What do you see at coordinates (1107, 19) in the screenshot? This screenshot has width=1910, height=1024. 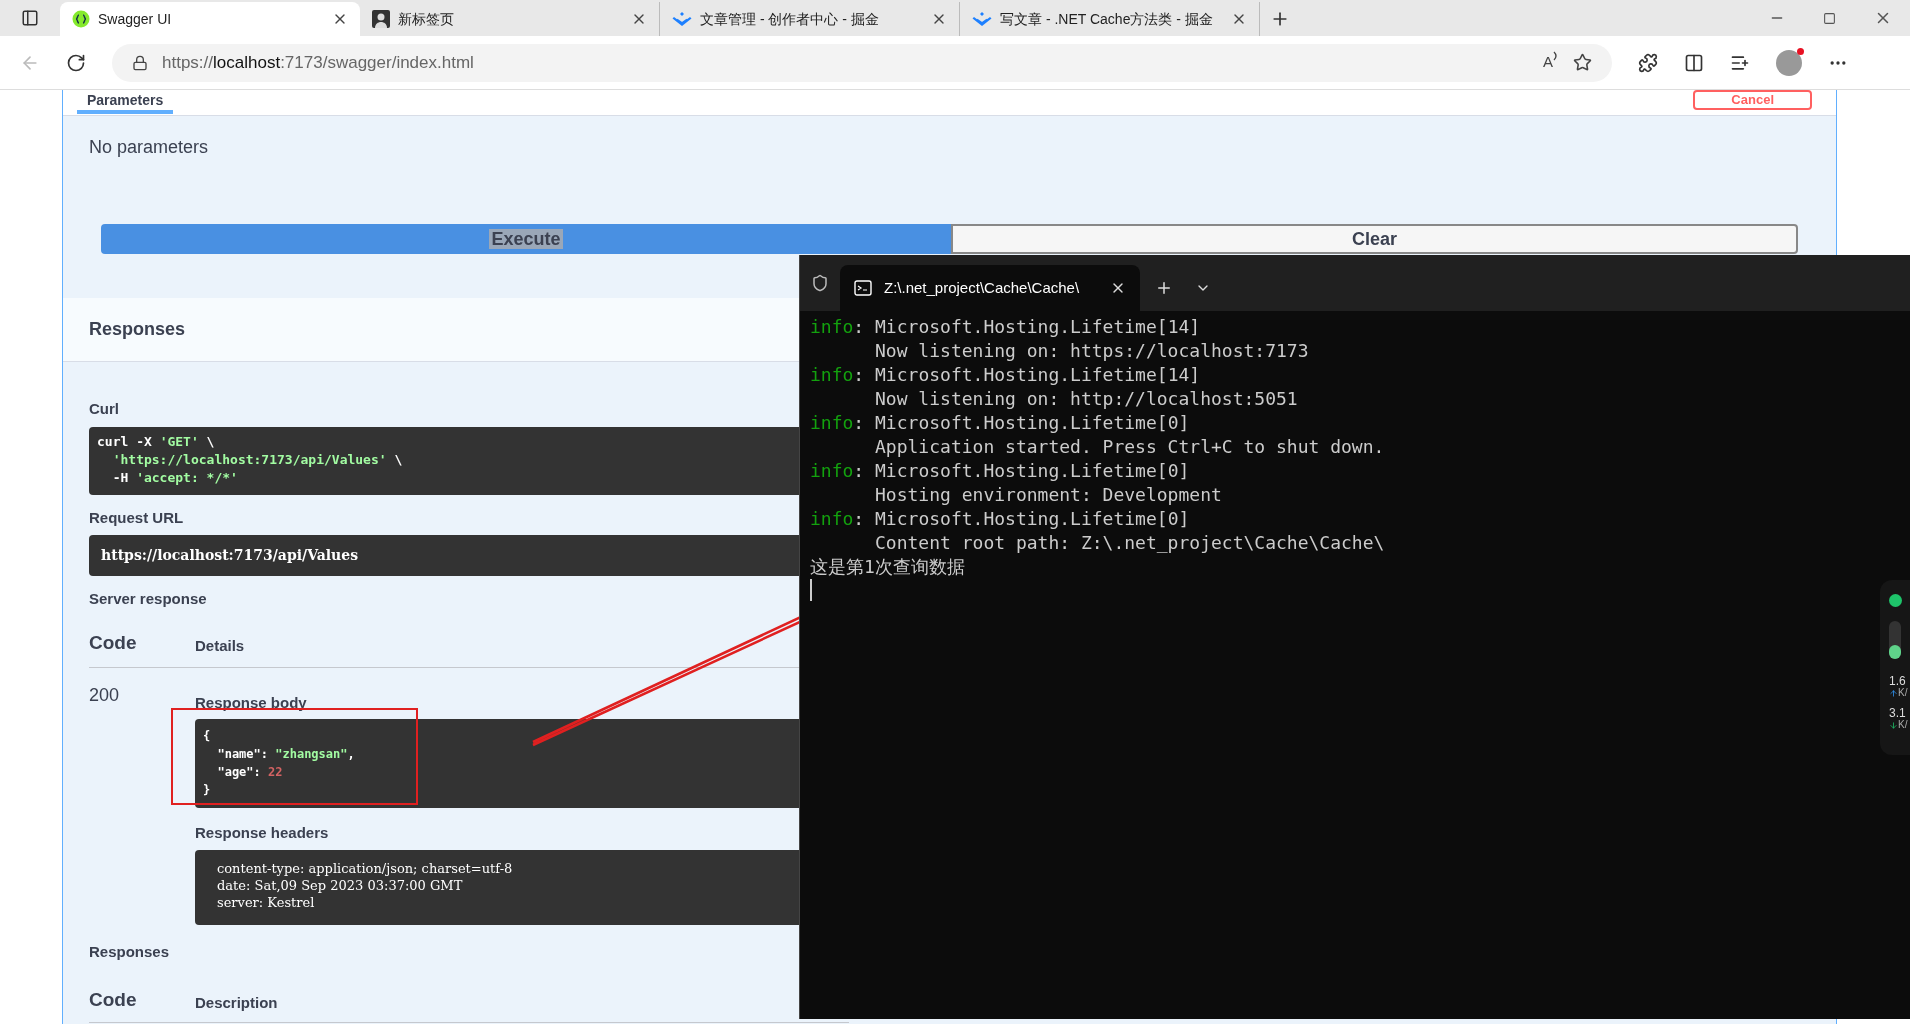 I see `tab-title: 写文章 - .NET Cache方法类 - 掘金` at bounding box center [1107, 19].